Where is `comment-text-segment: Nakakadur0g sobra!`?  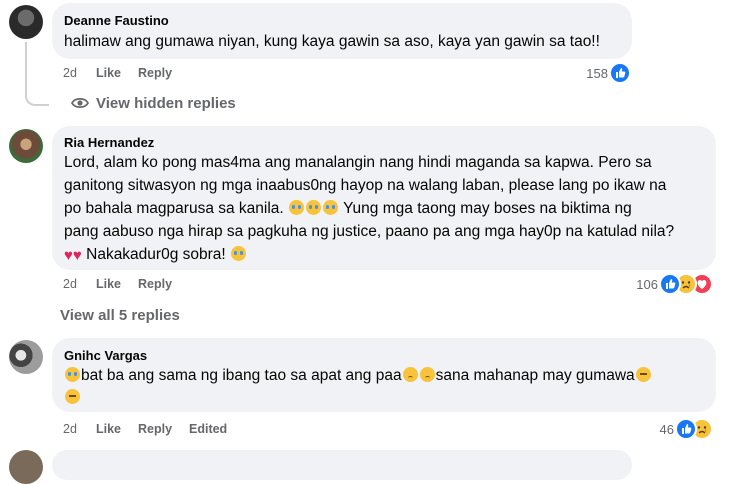
comment-text-segment: Nakakadur0g sobra! is located at coordinates (156, 254).